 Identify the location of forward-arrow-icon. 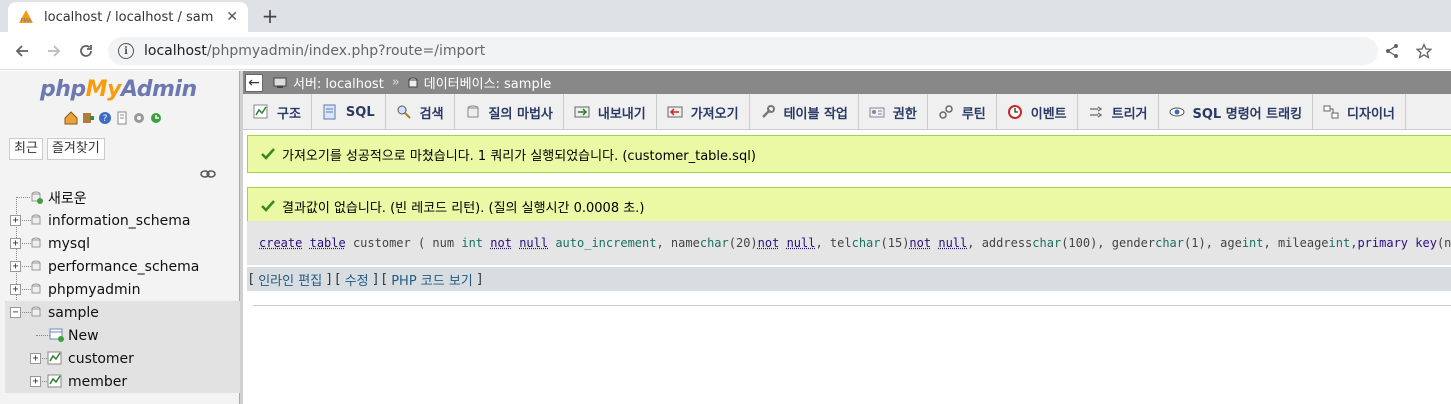
(54, 51).